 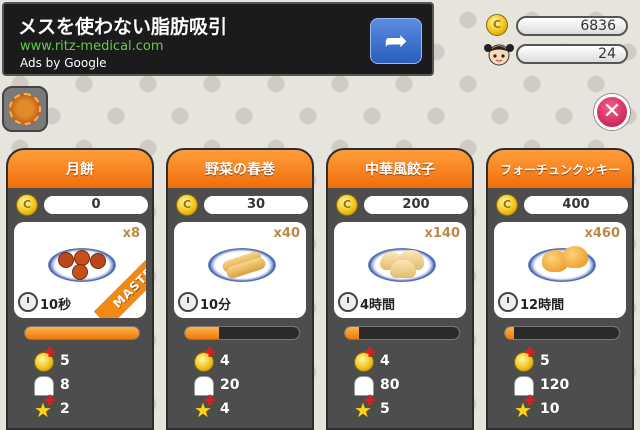 I want to click on dish-multiplier: x40, so click(x=286, y=233).